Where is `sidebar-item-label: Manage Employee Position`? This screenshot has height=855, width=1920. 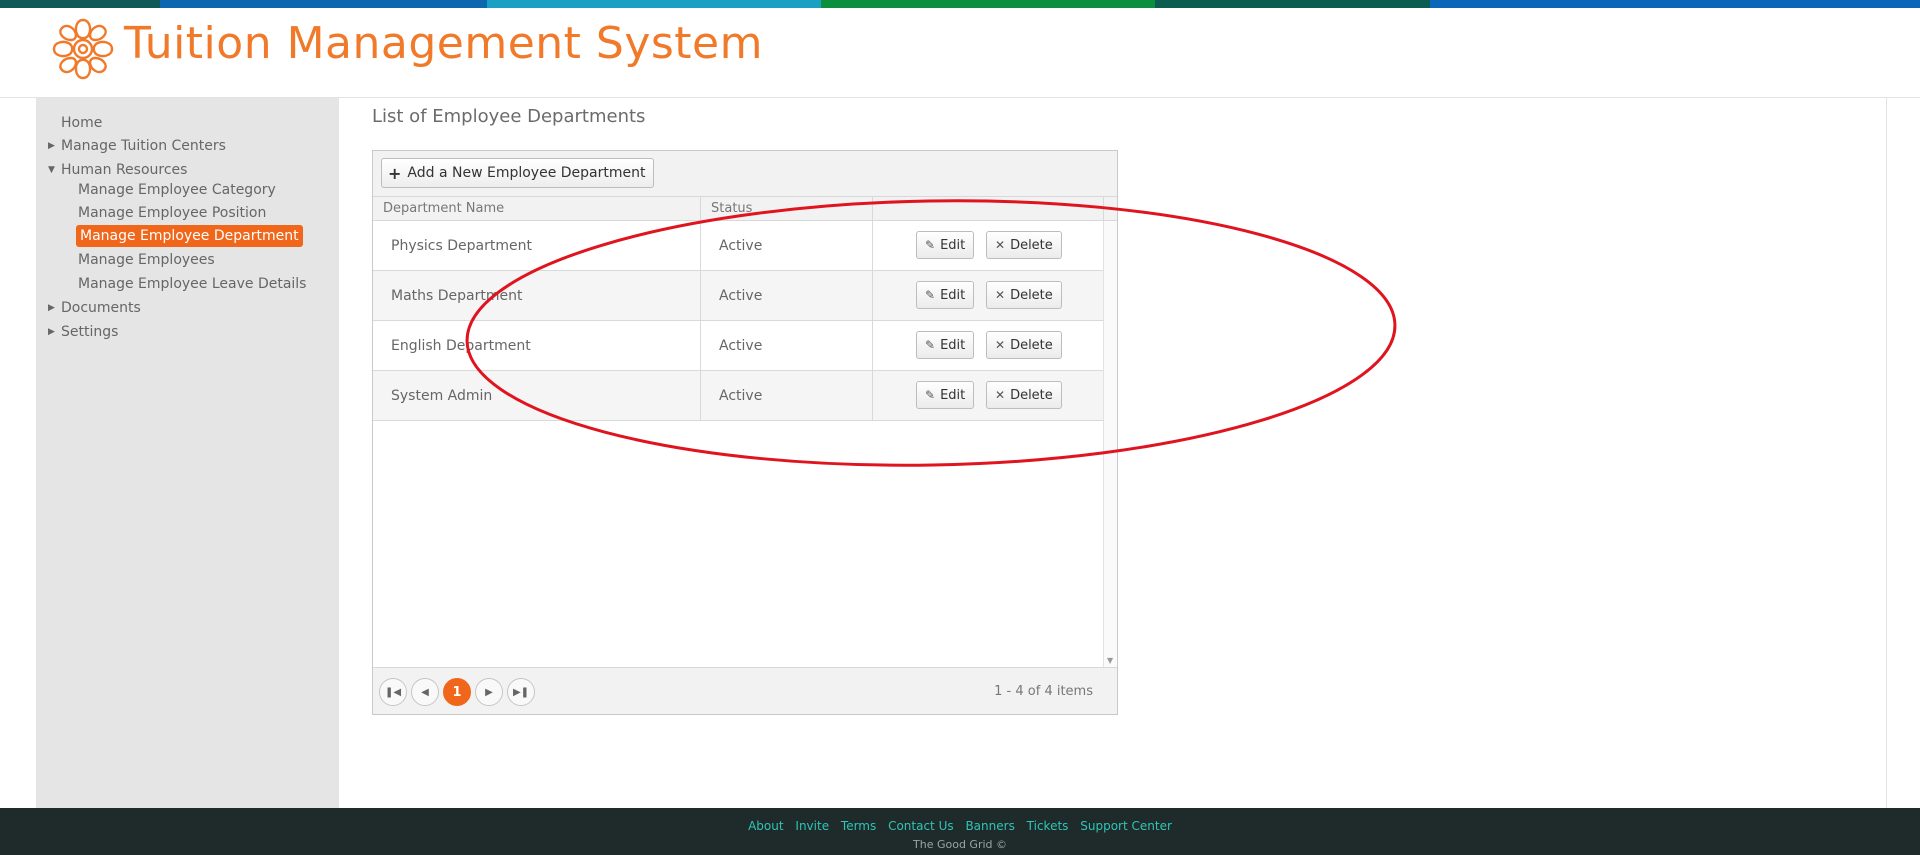 sidebar-item-label: Manage Employee Position is located at coordinates (172, 213).